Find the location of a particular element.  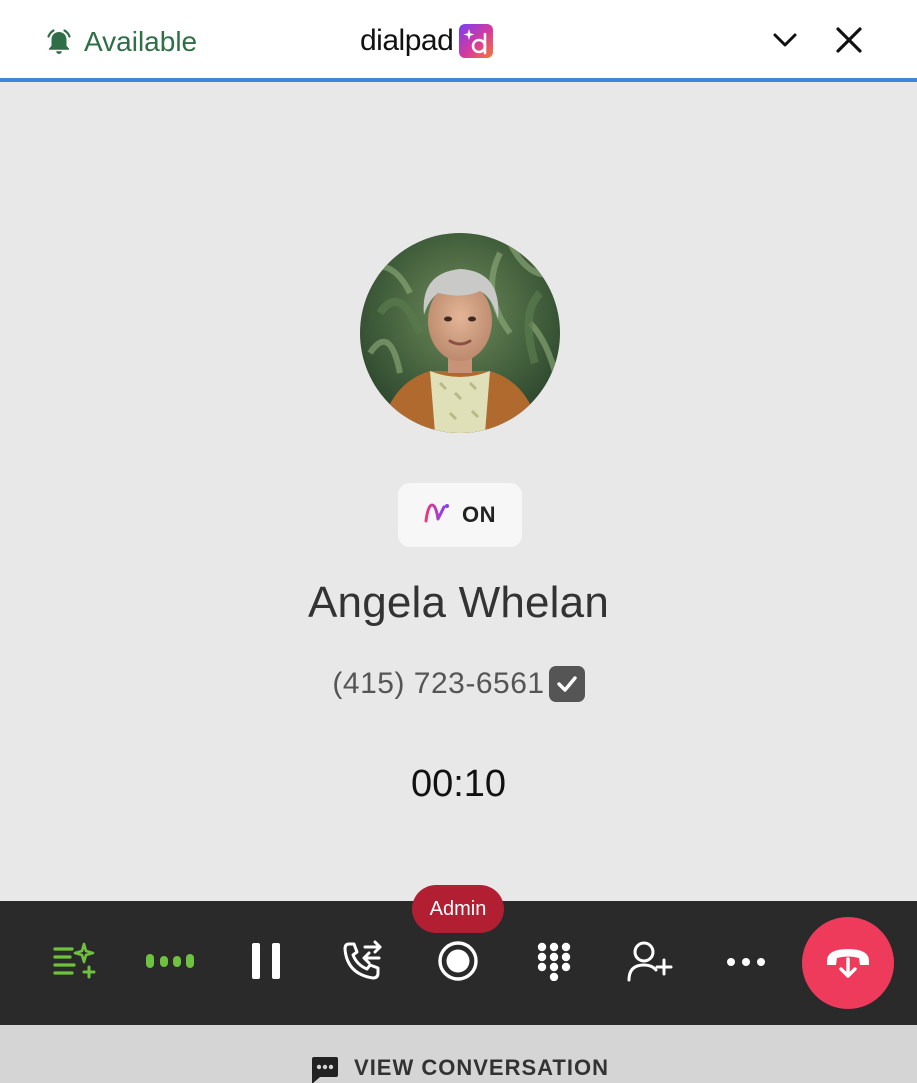

close-button is located at coordinates (849, 42).